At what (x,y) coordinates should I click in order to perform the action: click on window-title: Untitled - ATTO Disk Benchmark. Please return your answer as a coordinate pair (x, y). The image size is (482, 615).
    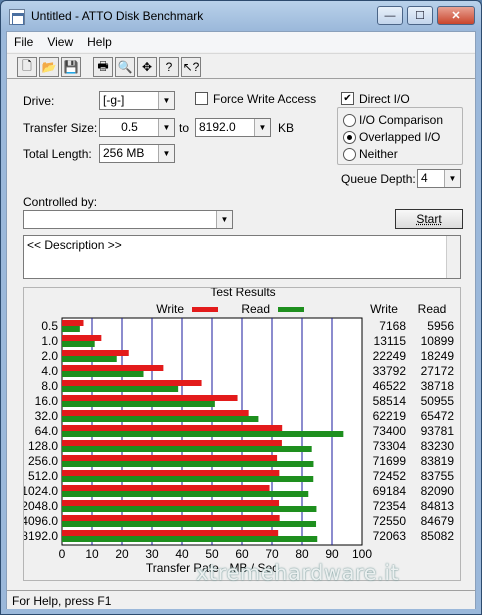
    Looking at the image, I should click on (117, 16).